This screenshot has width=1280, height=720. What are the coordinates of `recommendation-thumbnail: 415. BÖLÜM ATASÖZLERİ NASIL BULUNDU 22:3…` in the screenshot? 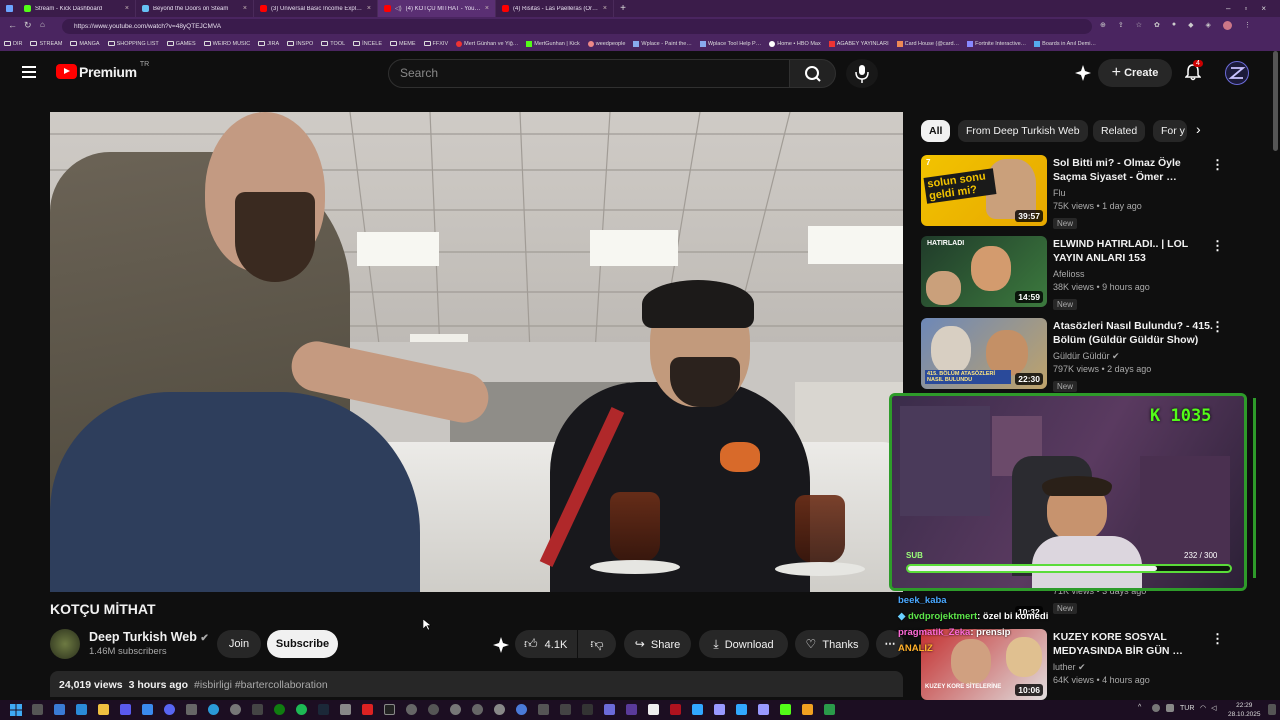 It's located at (984, 353).